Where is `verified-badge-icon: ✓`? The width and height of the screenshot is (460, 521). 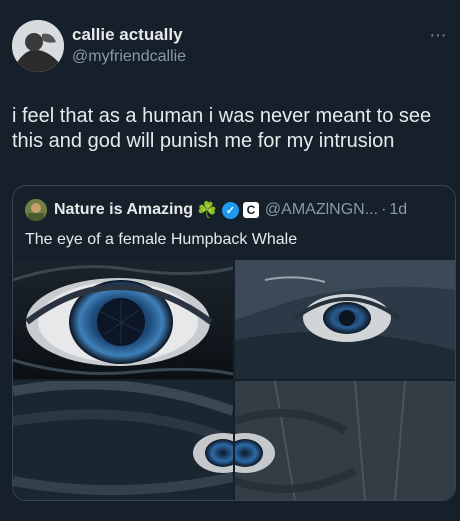 verified-badge-icon: ✓ is located at coordinates (230, 210).